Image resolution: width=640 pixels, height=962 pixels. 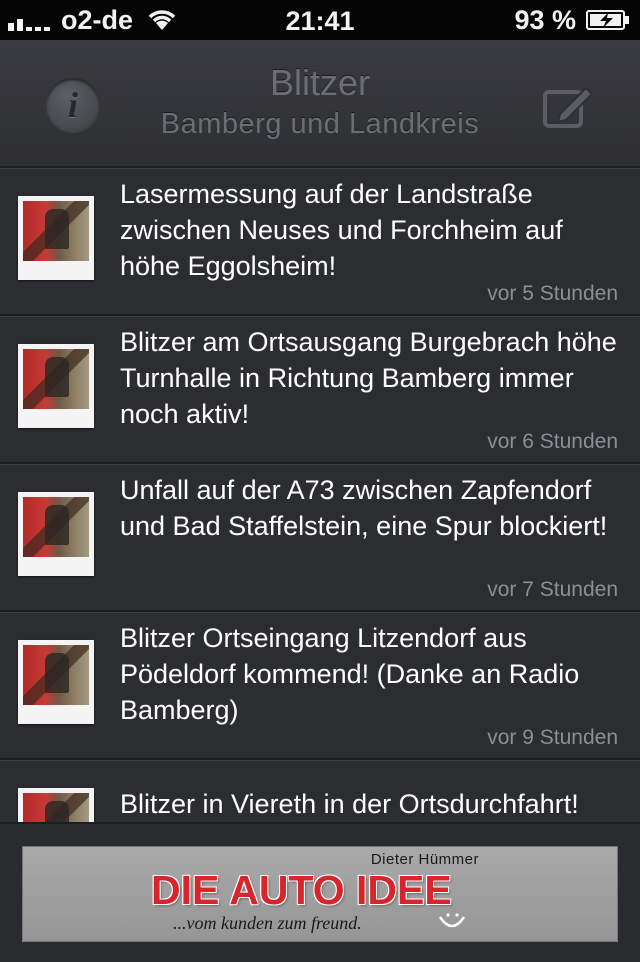 I want to click on timestamp: vor 6 Stunden, so click(x=552, y=441).